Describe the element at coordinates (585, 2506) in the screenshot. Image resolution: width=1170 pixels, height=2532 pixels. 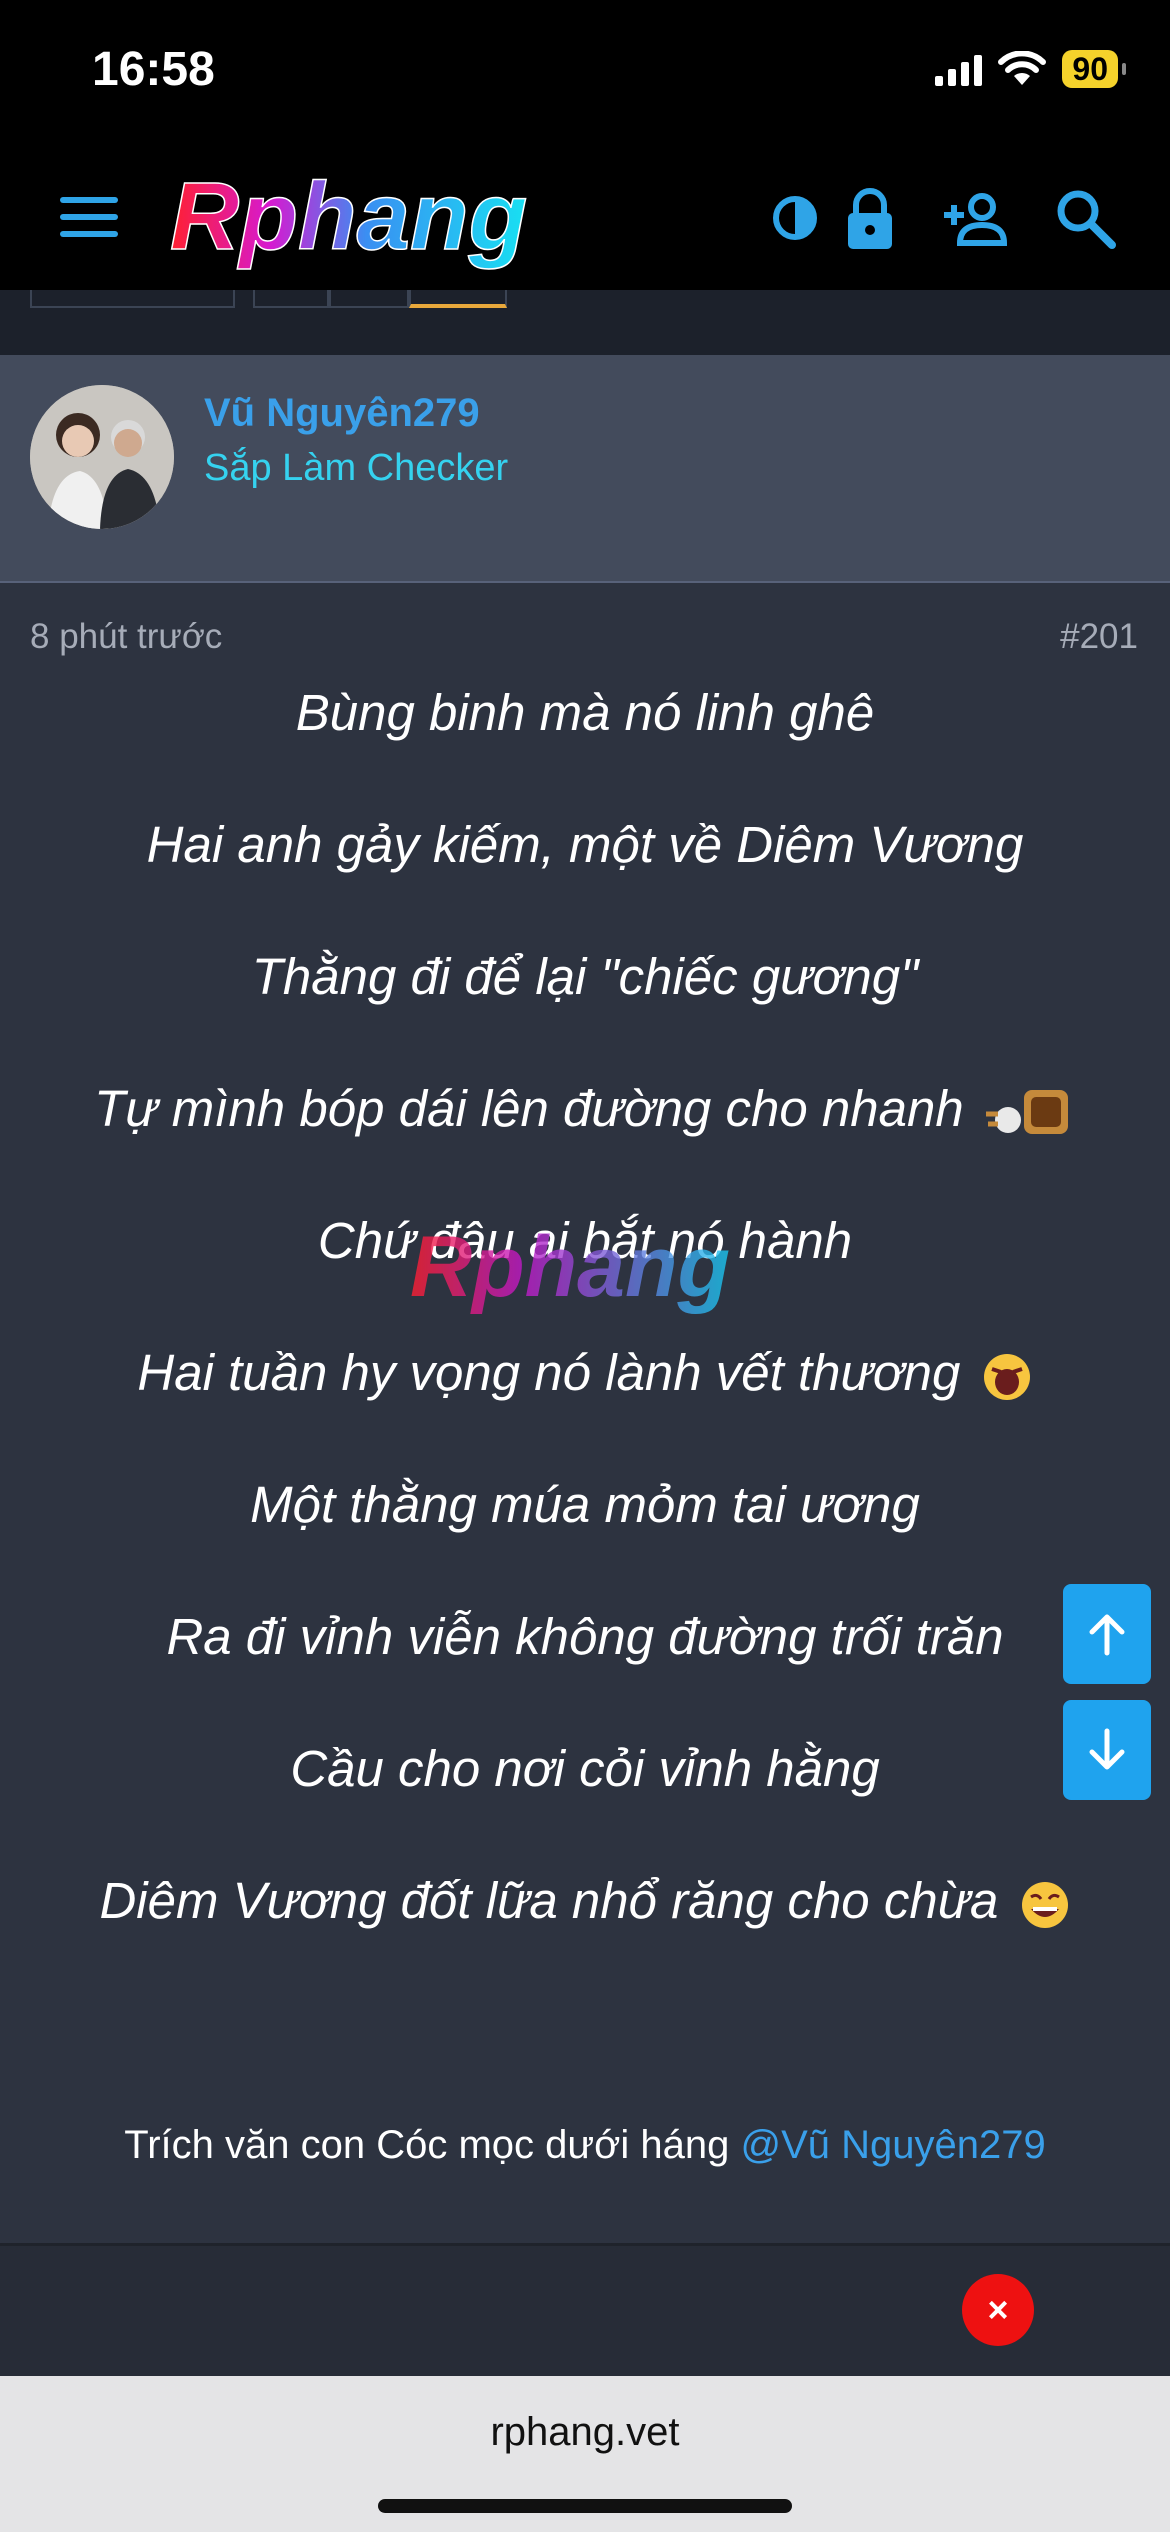
I see `home-indicator` at that location.